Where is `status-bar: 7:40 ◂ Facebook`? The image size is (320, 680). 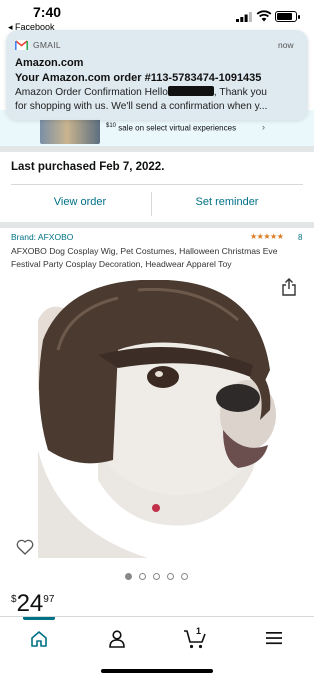
status-bar: 7:40 ◂ Facebook is located at coordinates (157, 17).